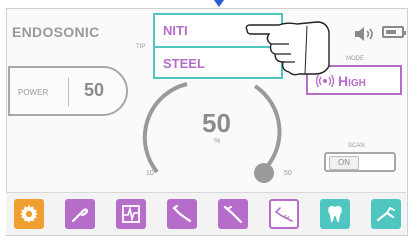 The width and height of the screenshot is (412, 240). Describe the element at coordinates (356, 146) in the screenshot. I see `scan-label: SCAN` at that location.